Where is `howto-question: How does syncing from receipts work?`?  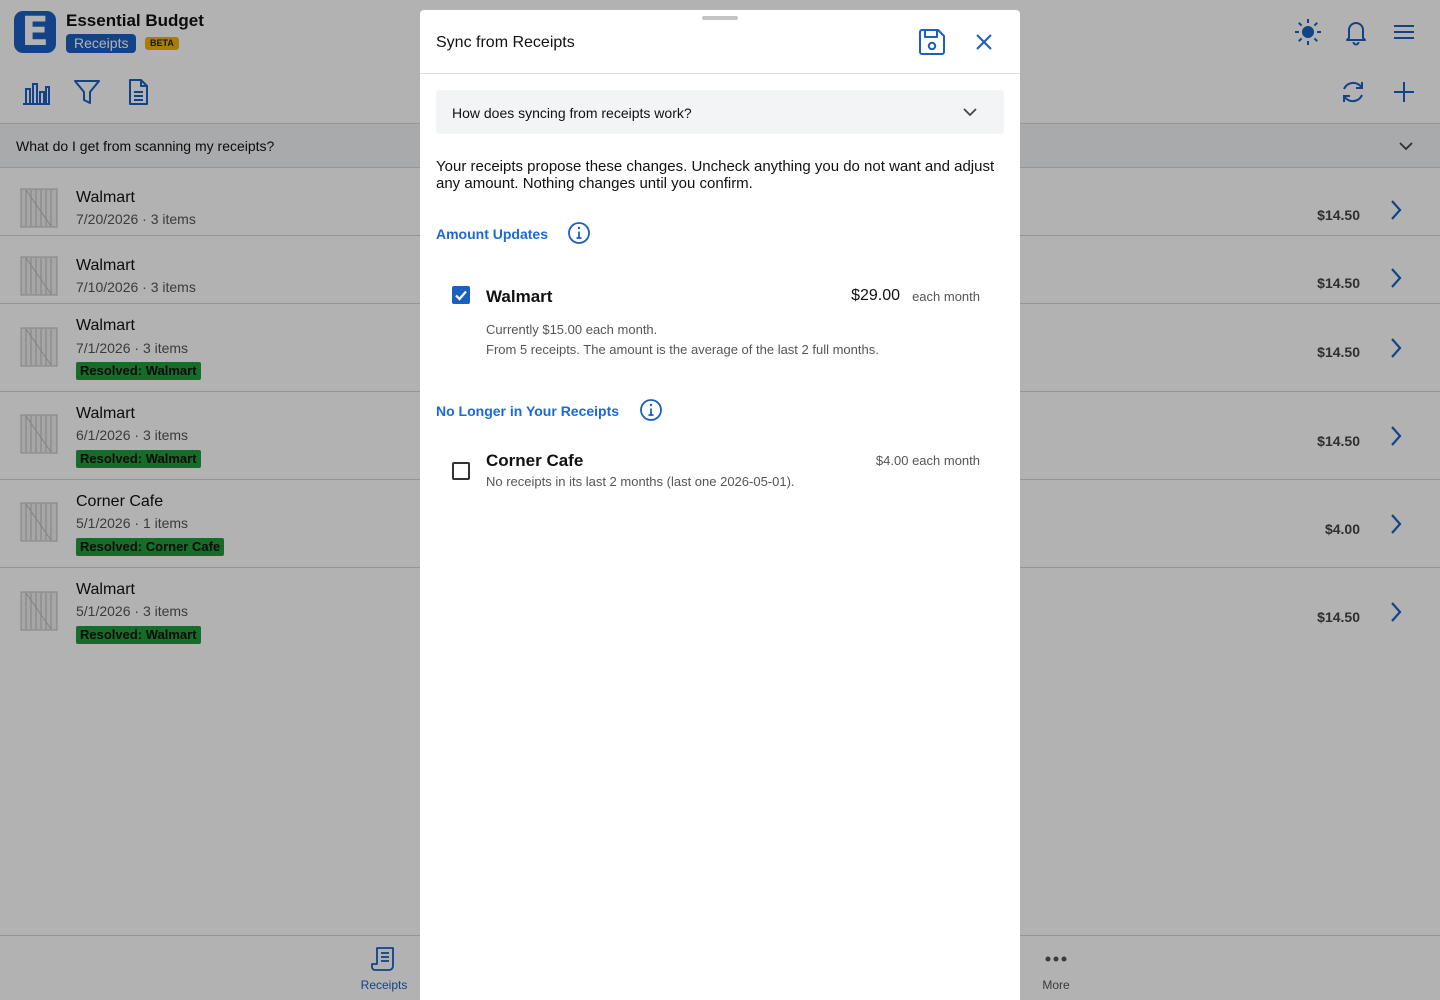
howto-question: How does syncing from receipts work? is located at coordinates (572, 113).